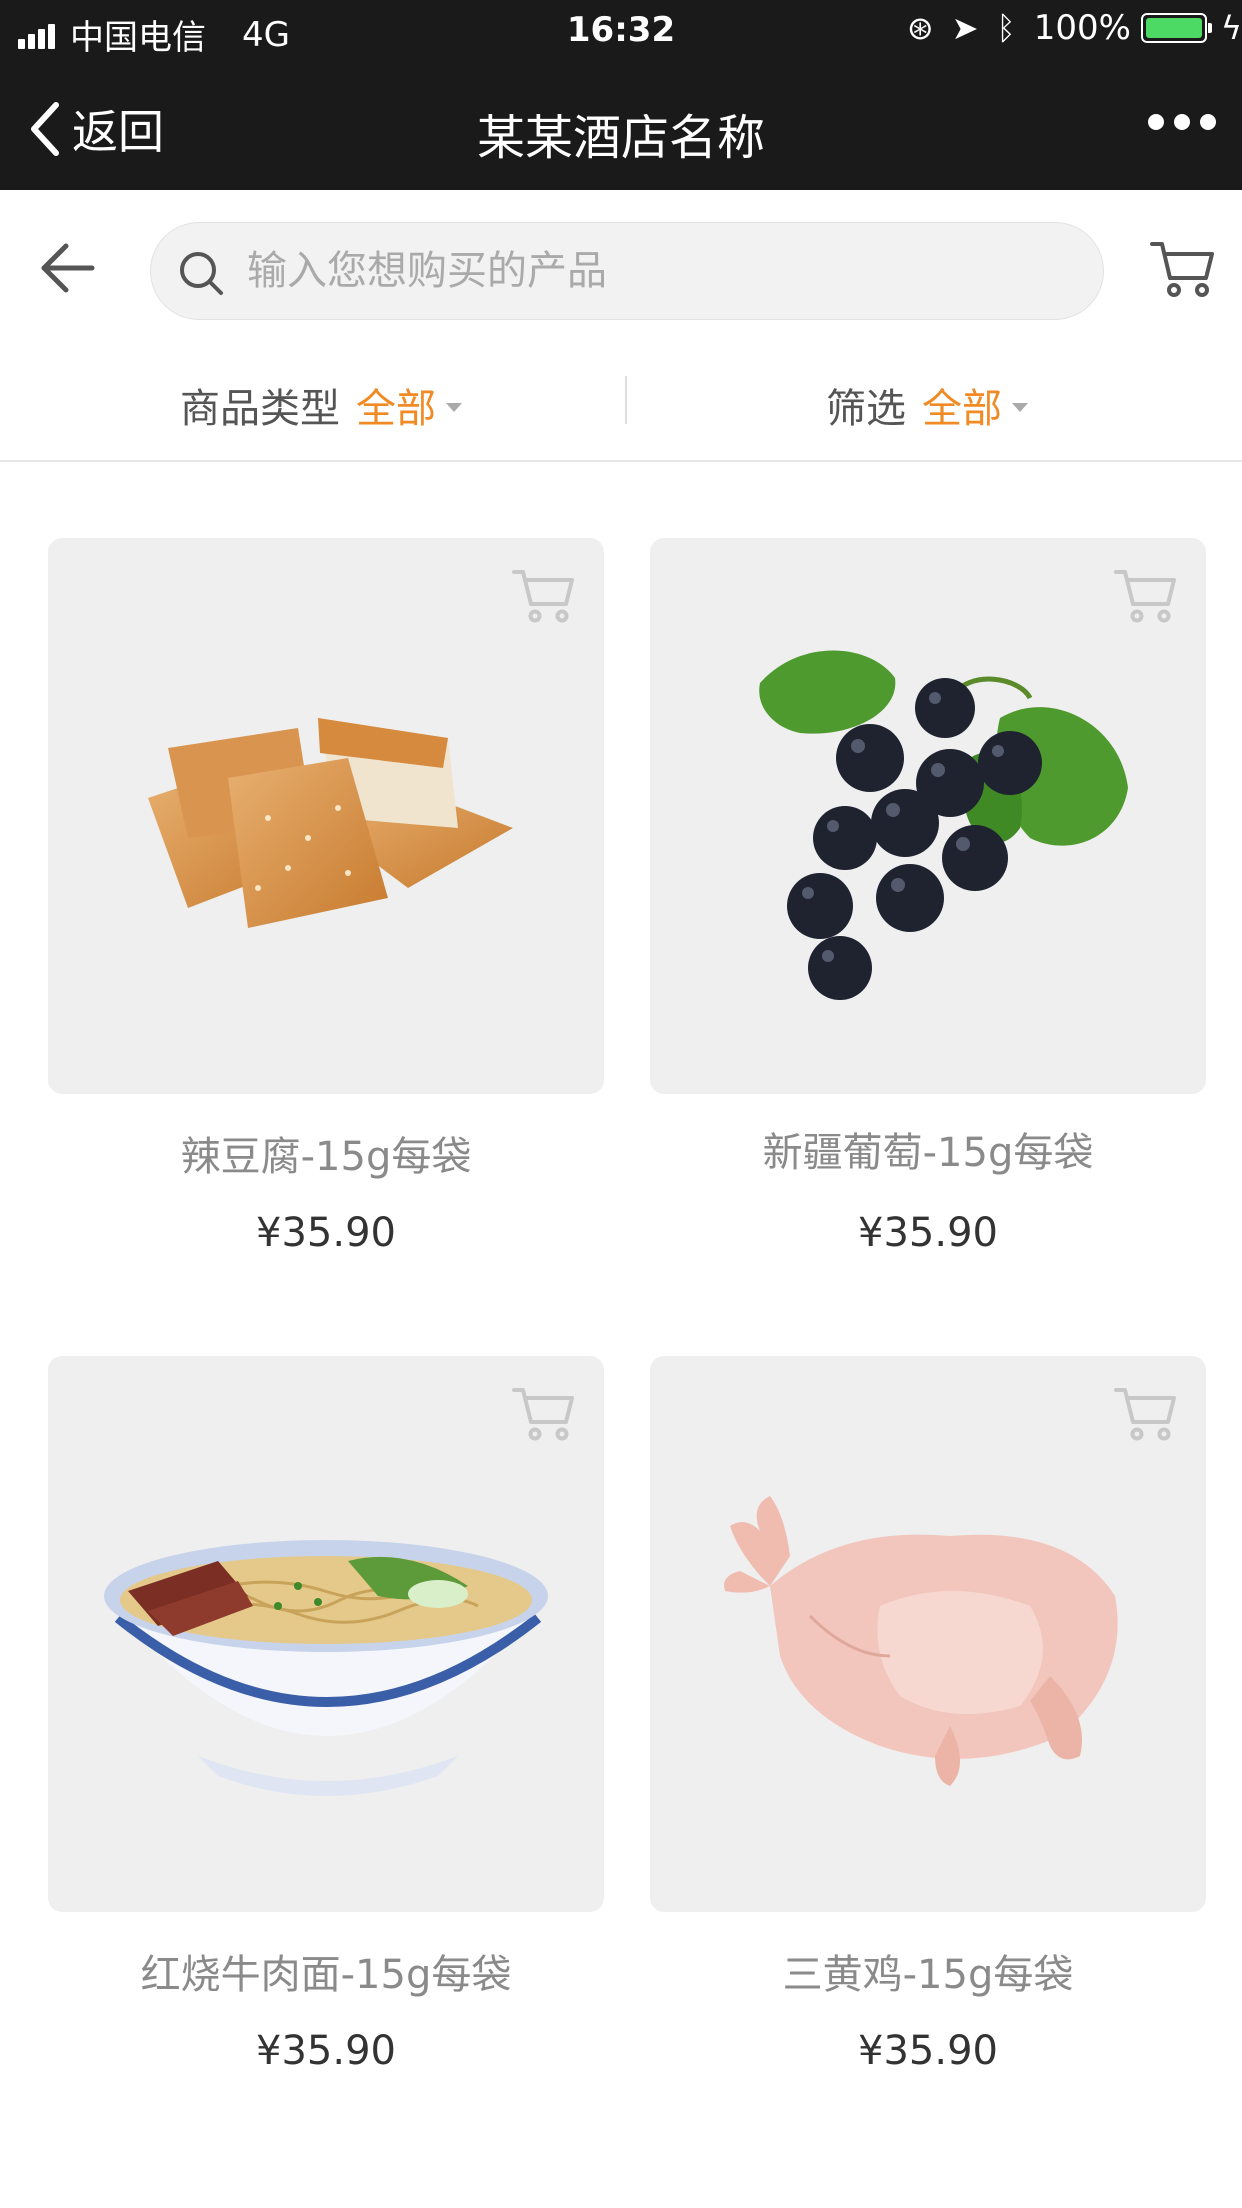 This screenshot has height=2208, width=1242. Describe the element at coordinates (326, 1153) in the screenshot. I see `product-name: 辣豆腐-15g每袋` at that location.